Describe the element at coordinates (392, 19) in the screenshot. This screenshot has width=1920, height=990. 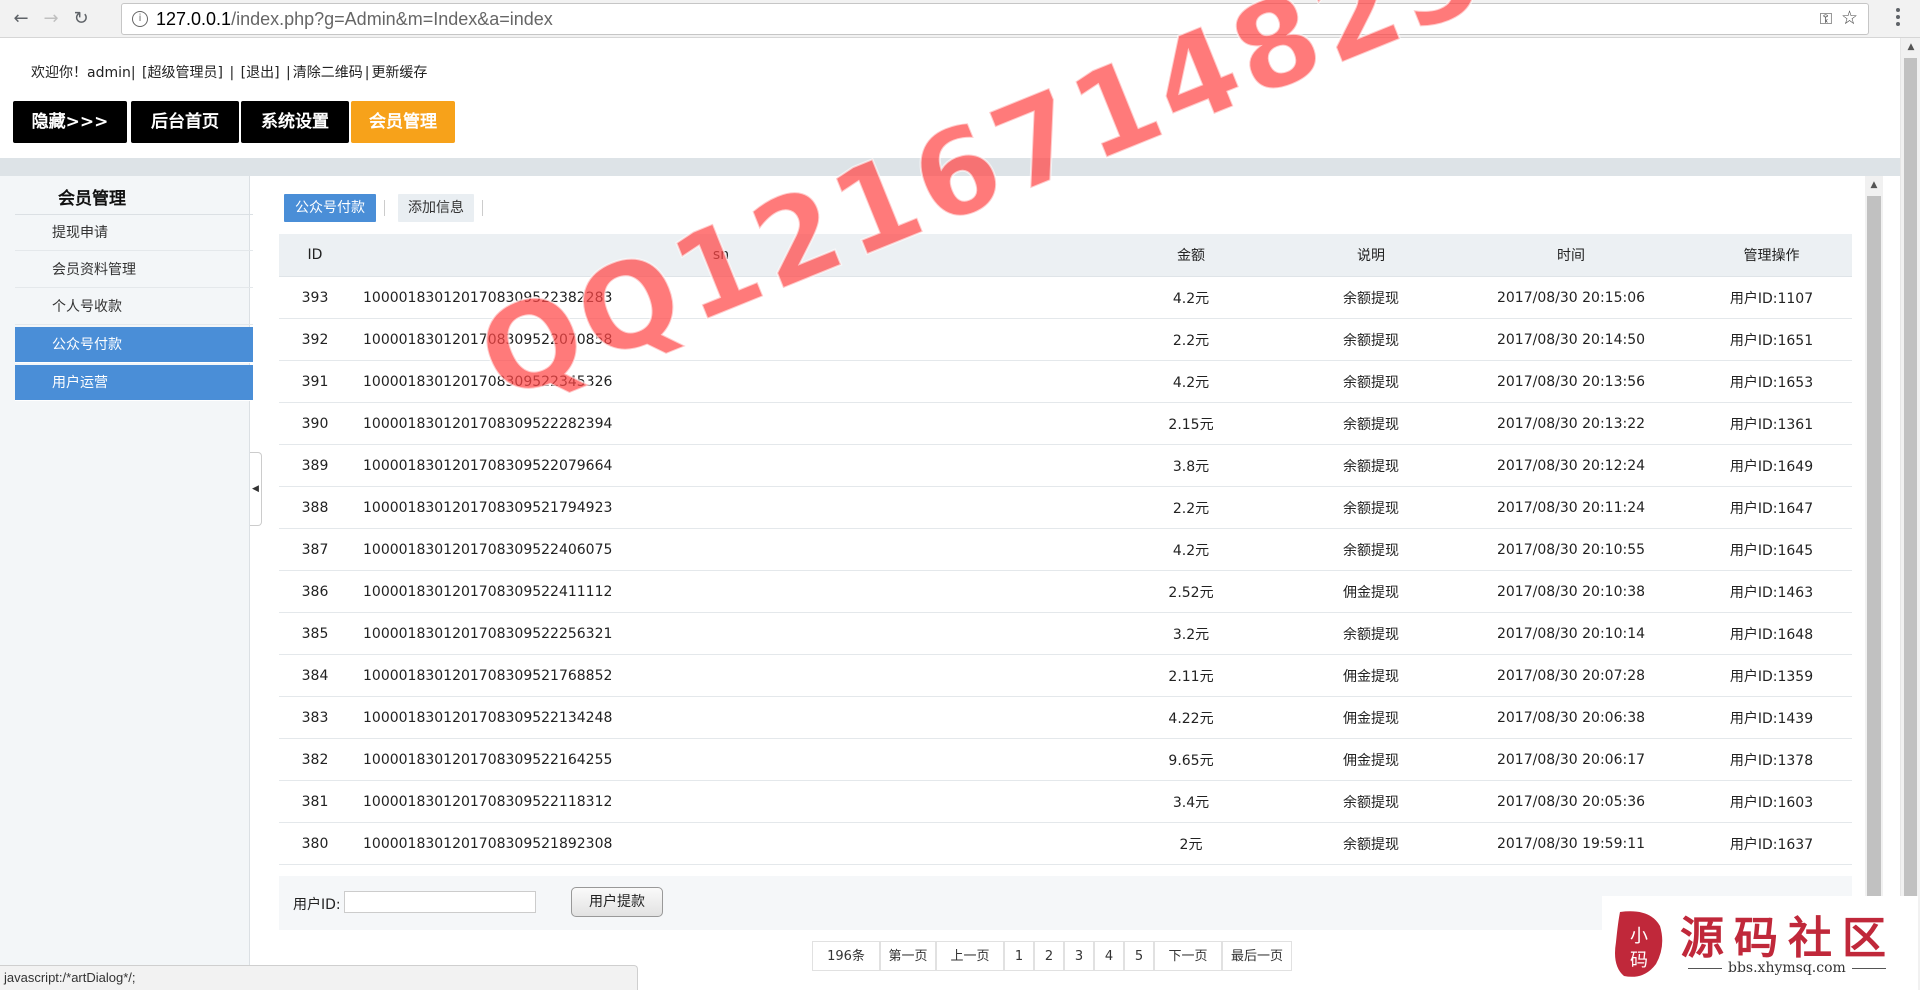
I see `url-path: /index.php?g=Admin&m=Index&a=index` at that location.